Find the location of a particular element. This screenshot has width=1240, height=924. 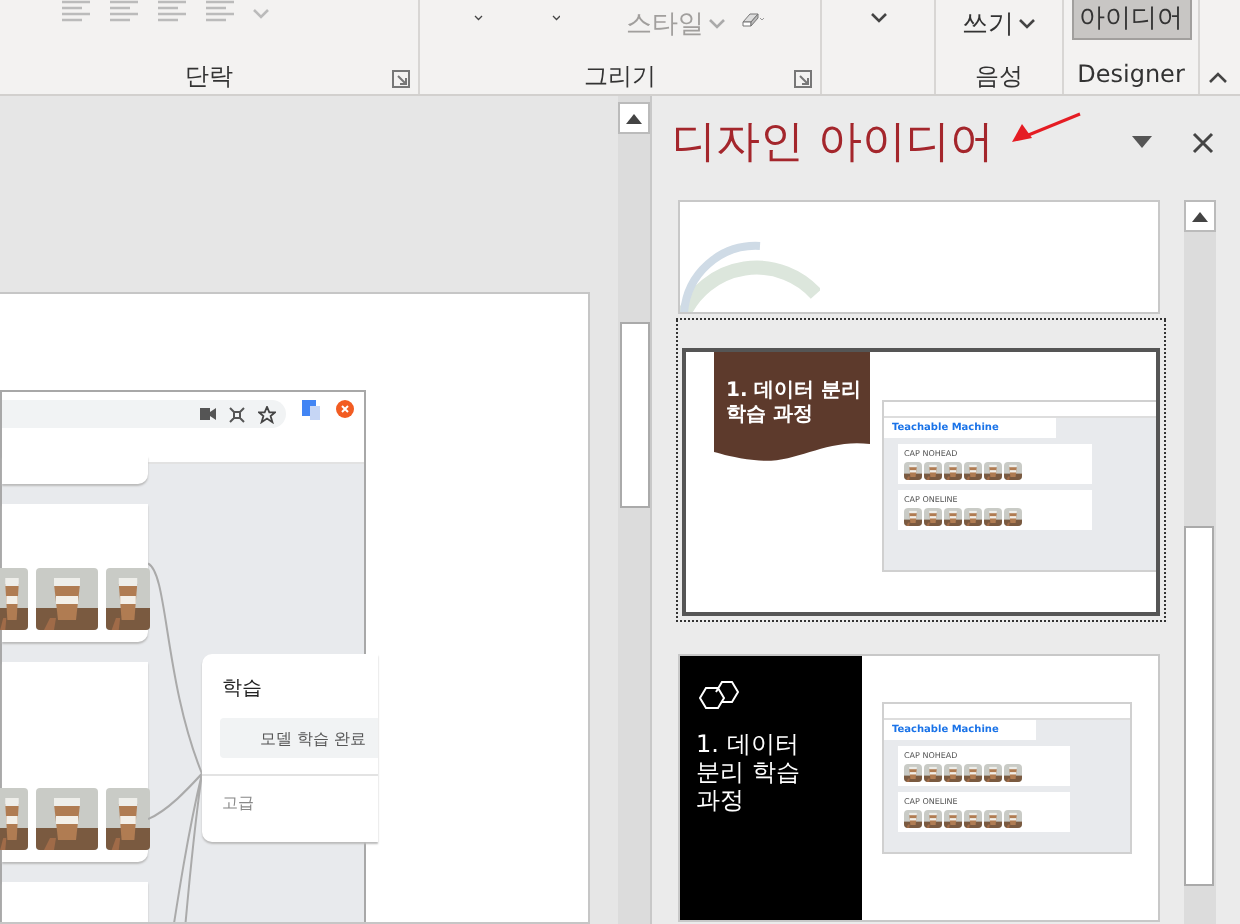

design-ideas-button: 아이디어 is located at coordinates (1131, 20).